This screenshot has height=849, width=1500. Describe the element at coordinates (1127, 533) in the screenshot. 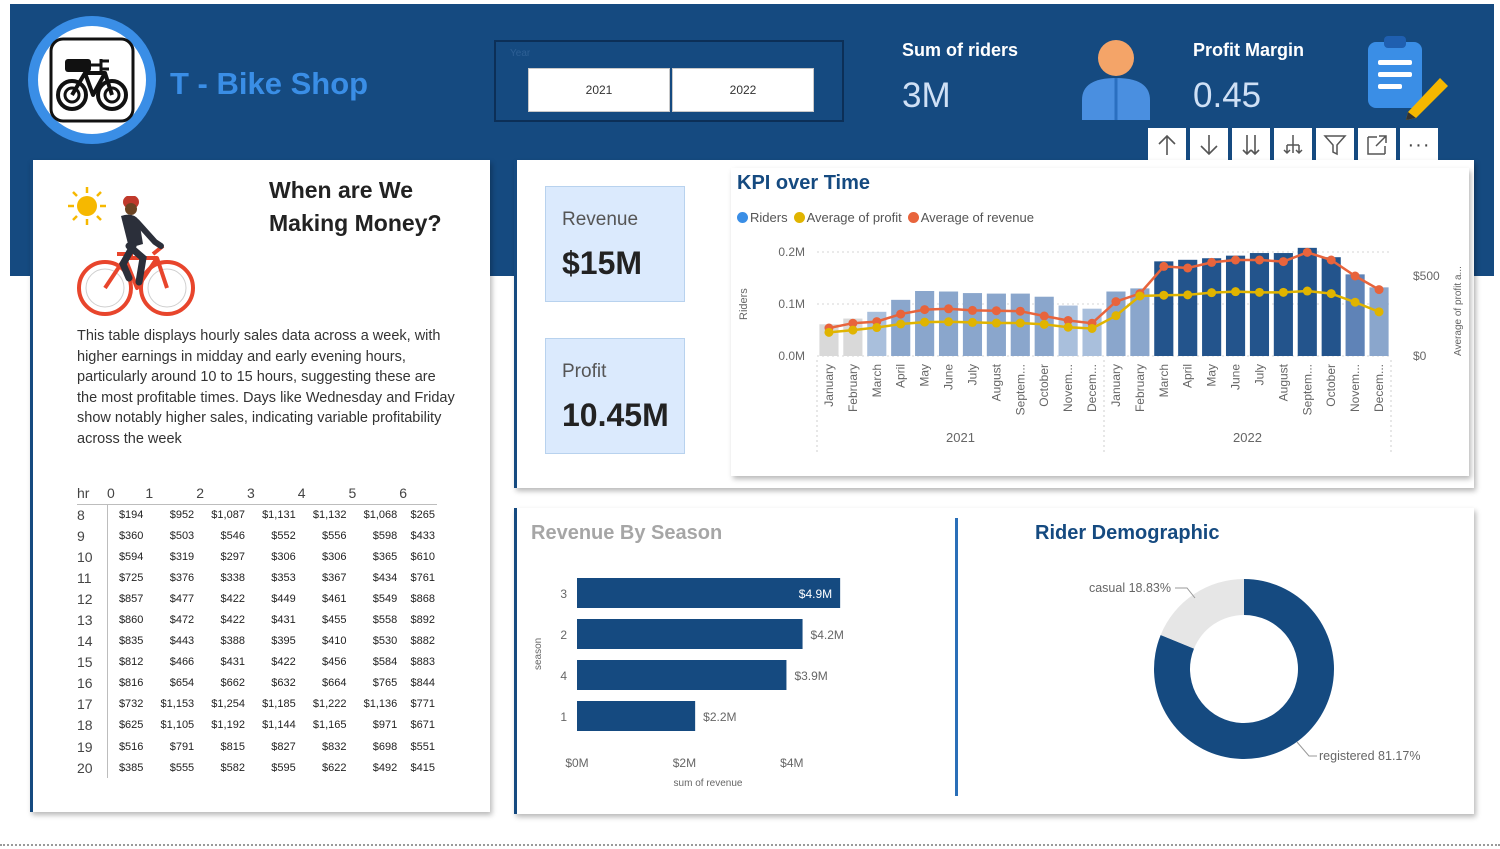

I see `demographic-chart-title: Rider Demographic` at that location.